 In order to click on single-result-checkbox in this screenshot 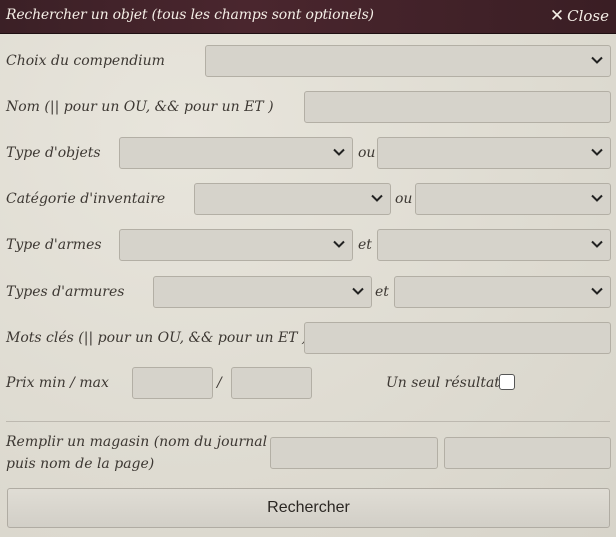, I will do `click(507, 382)`.